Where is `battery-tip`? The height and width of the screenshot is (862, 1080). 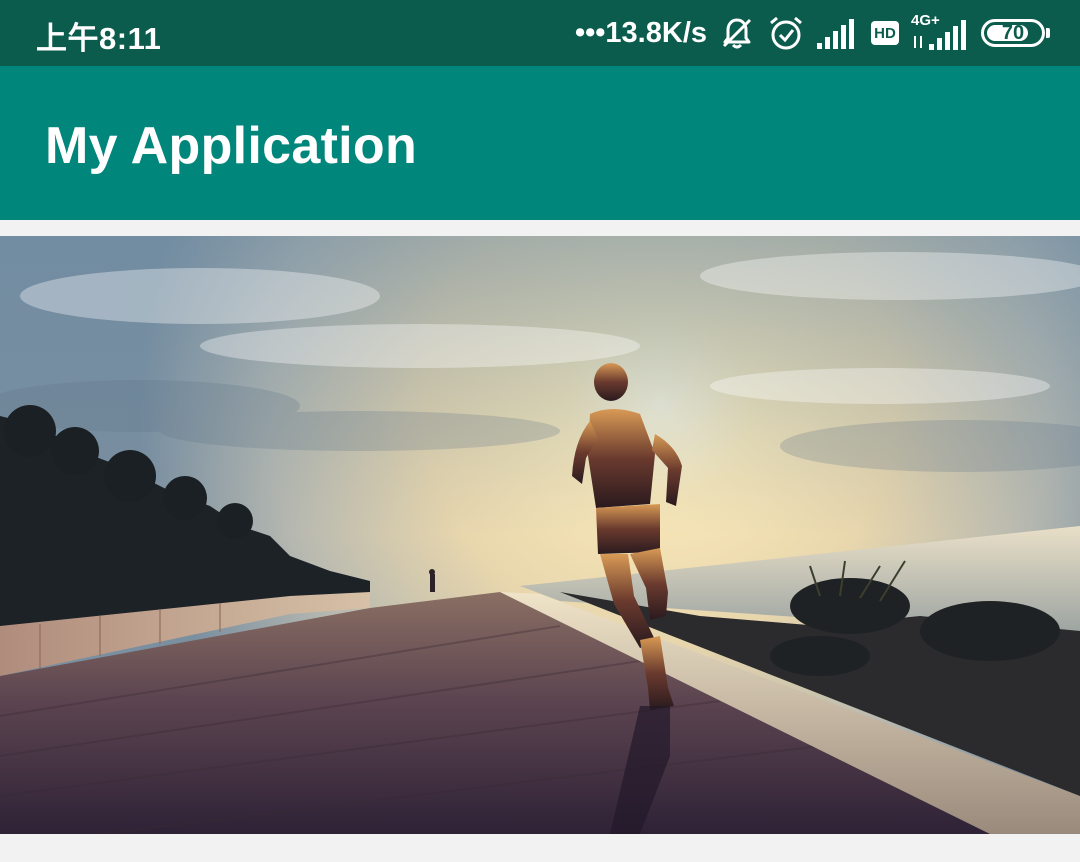 battery-tip is located at coordinates (1048, 33).